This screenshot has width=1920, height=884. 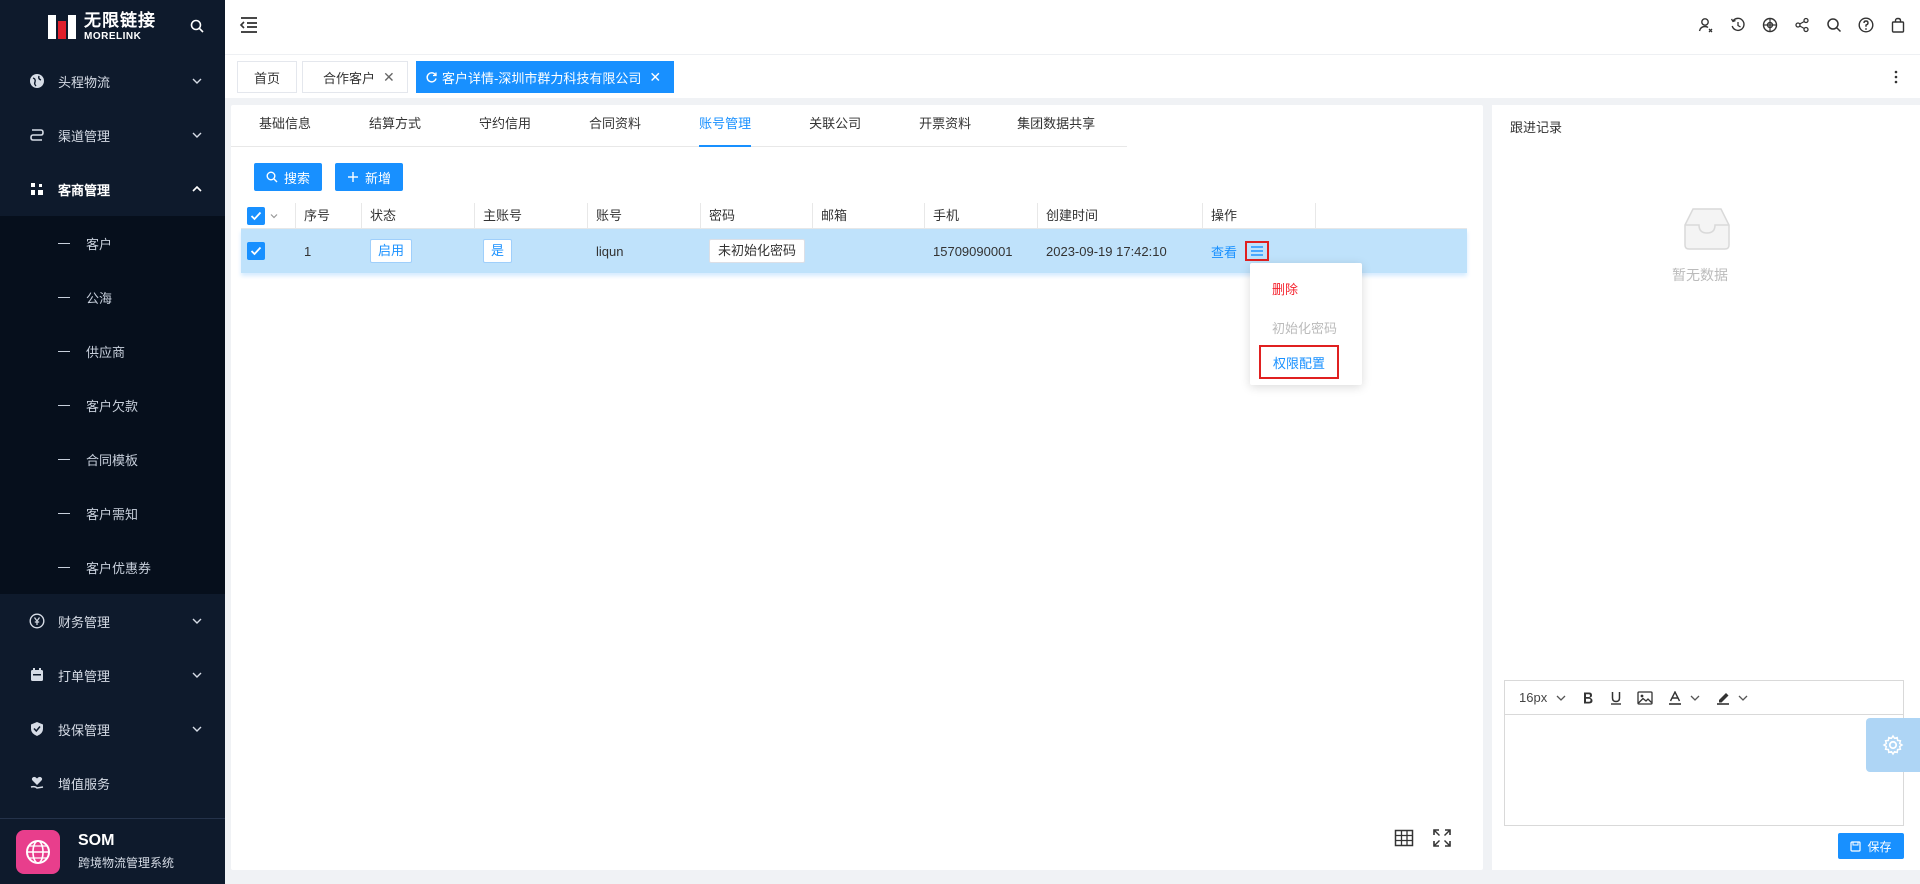 What do you see at coordinates (1442, 838) in the screenshot?
I see `fullscreen-icon` at bounding box center [1442, 838].